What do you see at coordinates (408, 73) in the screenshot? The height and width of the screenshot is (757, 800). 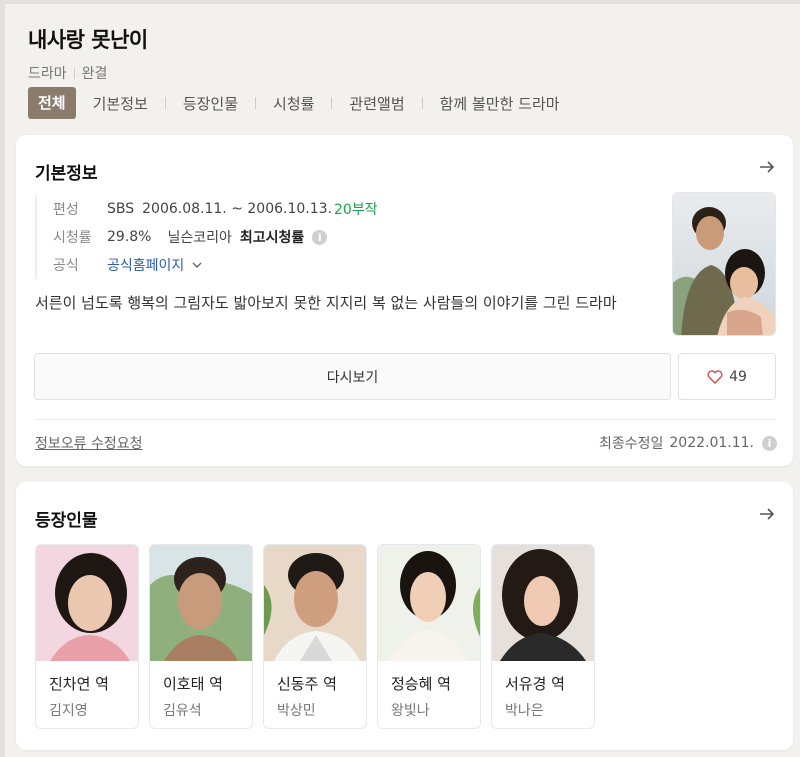 I see `drama-meta: 드라마 완결` at bounding box center [408, 73].